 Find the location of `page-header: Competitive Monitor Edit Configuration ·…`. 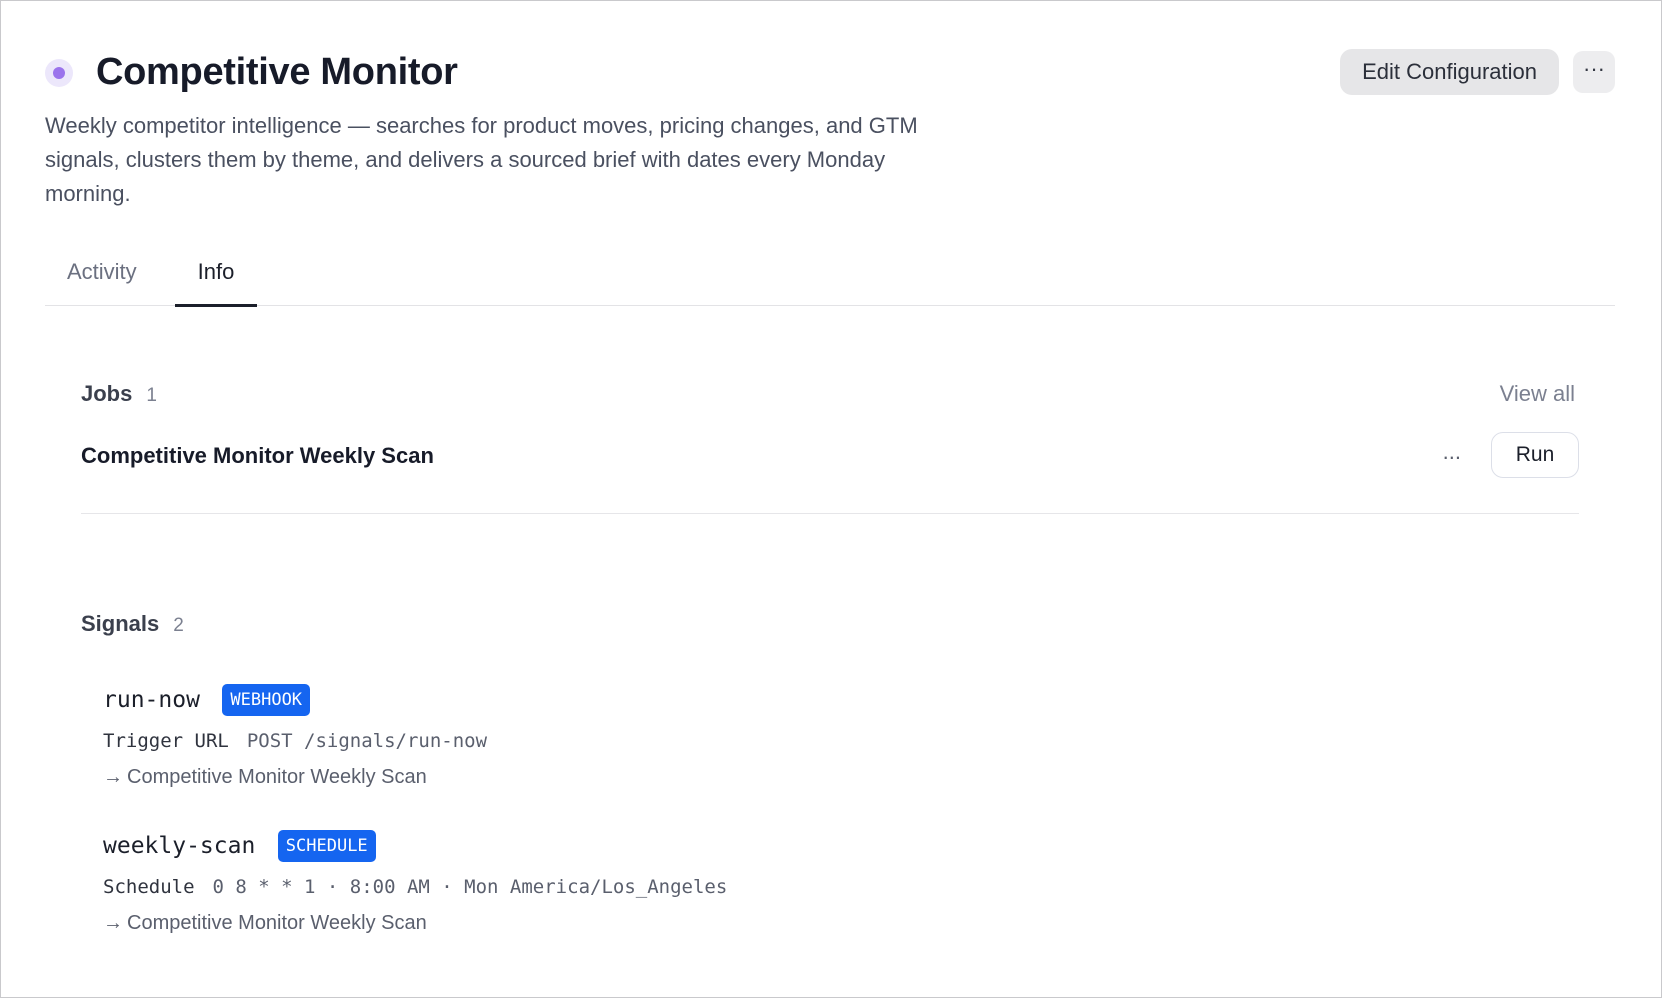

page-header: Competitive Monitor Edit Configuration ·… is located at coordinates (830, 75).